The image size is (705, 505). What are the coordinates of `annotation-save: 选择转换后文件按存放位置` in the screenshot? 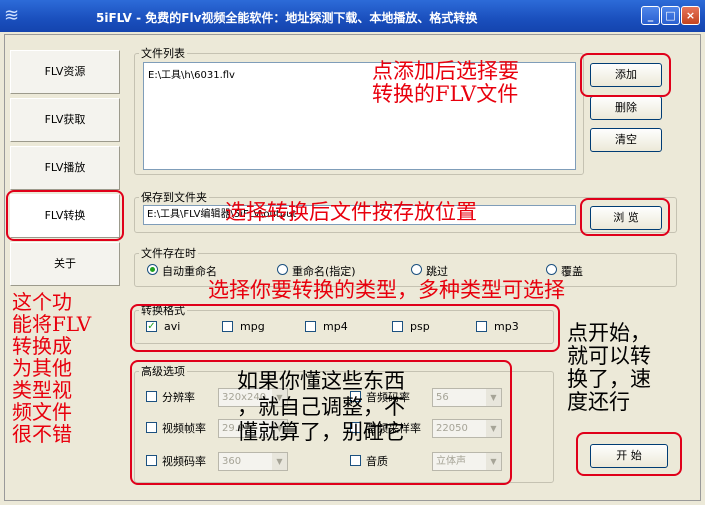 It's located at (351, 212).